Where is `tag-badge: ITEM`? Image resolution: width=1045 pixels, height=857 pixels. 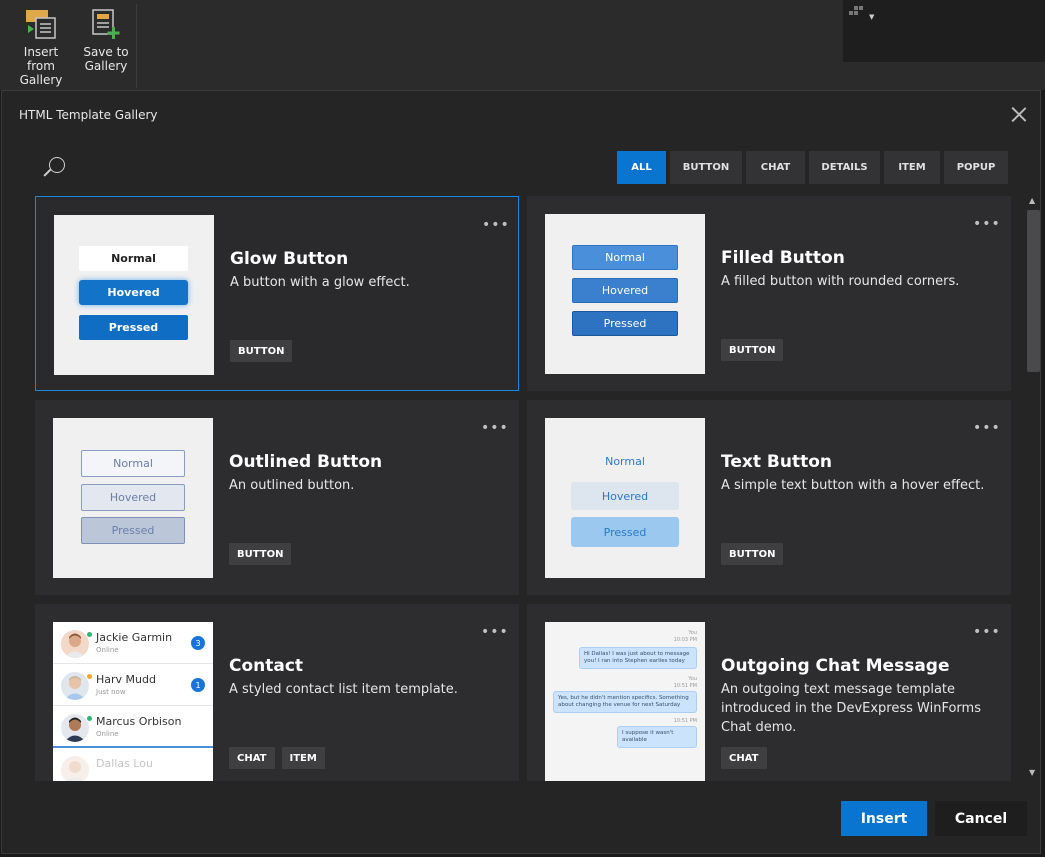 tag-badge: ITEM is located at coordinates (303, 758).